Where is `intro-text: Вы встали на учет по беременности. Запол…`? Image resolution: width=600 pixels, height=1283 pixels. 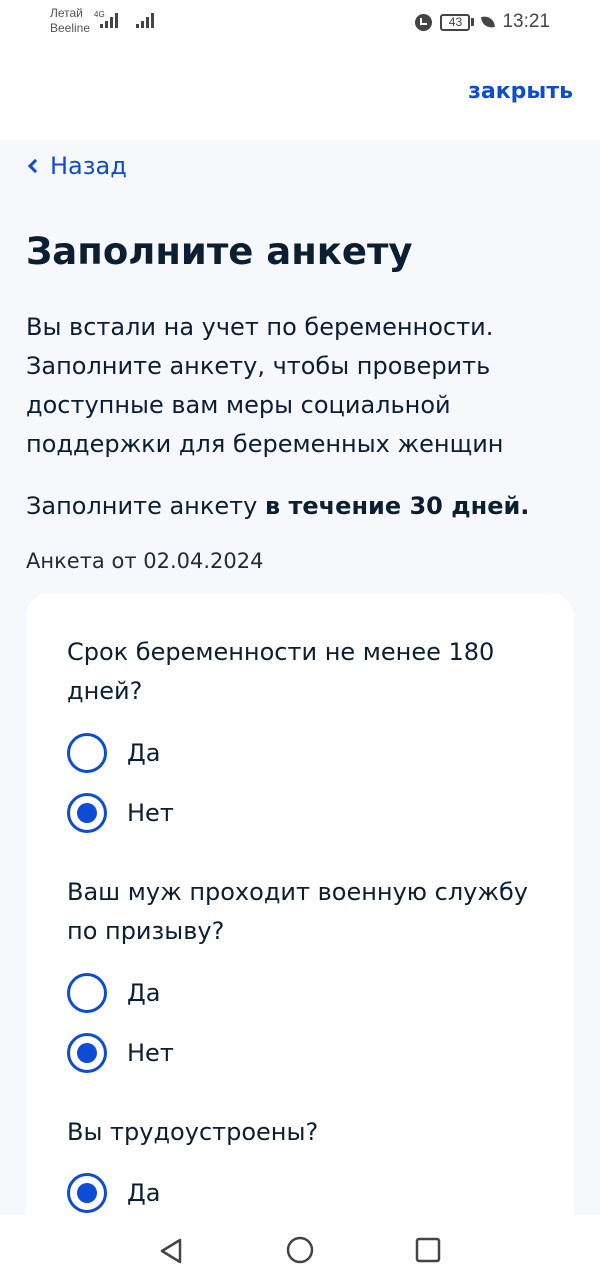
intro-text: Вы встали на учет по беременности. Запол… is located at coordinates (265, 385).